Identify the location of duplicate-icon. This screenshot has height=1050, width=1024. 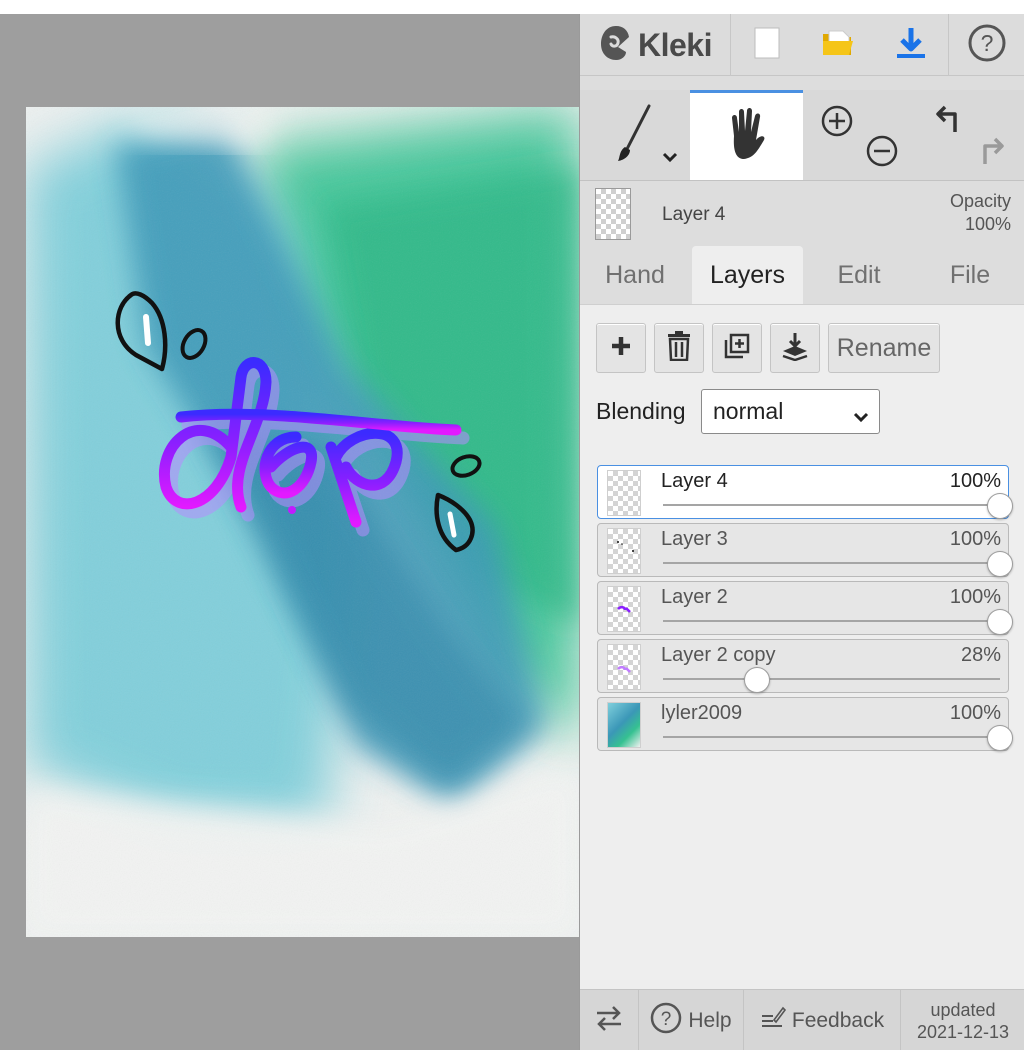
(737, 348).